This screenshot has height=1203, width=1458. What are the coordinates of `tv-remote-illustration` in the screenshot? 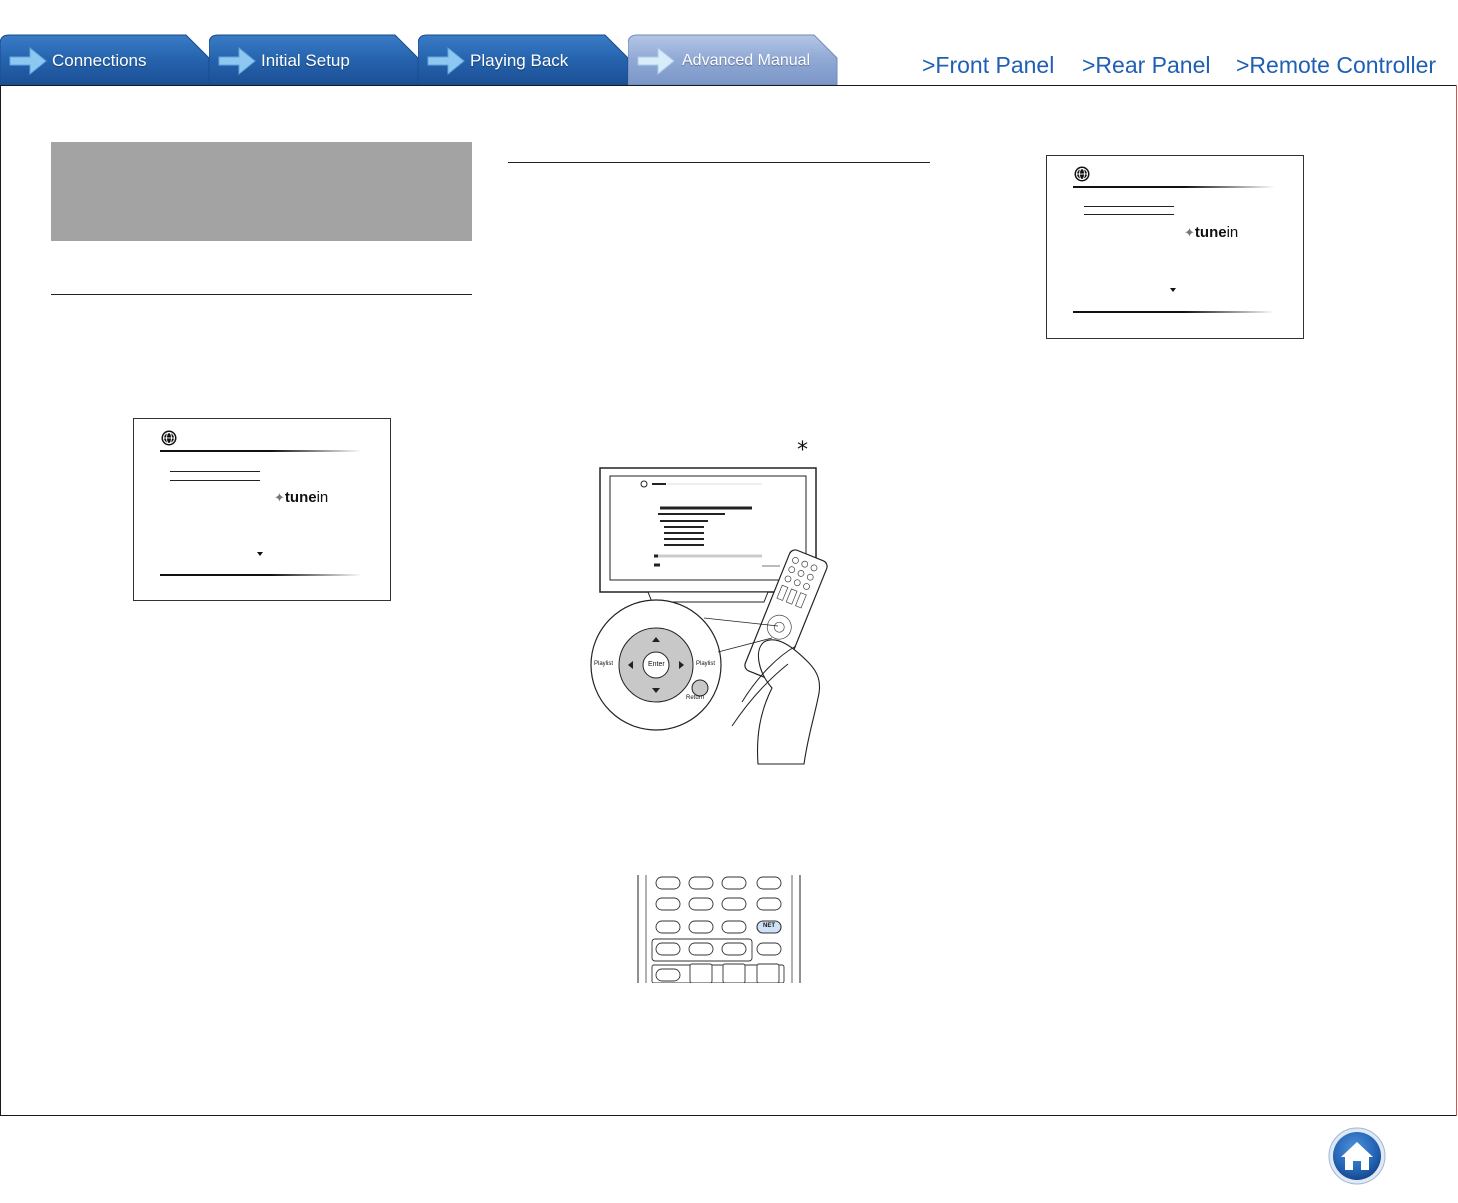 It's located at (709, 616).